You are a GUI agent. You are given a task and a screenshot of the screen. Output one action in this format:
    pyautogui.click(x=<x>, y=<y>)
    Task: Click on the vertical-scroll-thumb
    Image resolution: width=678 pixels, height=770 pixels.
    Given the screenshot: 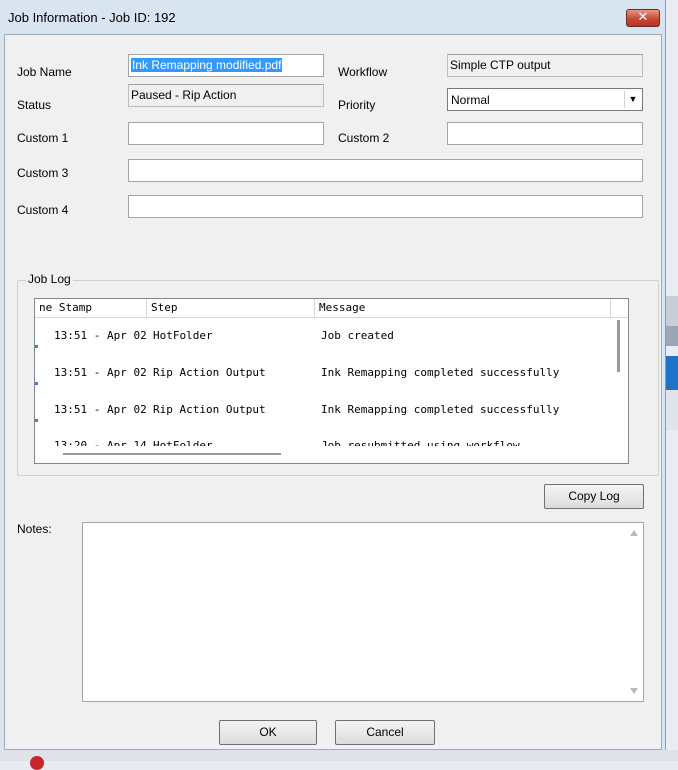 What is the action you would take?
    pyautogui.click(x=618, y=346)
    